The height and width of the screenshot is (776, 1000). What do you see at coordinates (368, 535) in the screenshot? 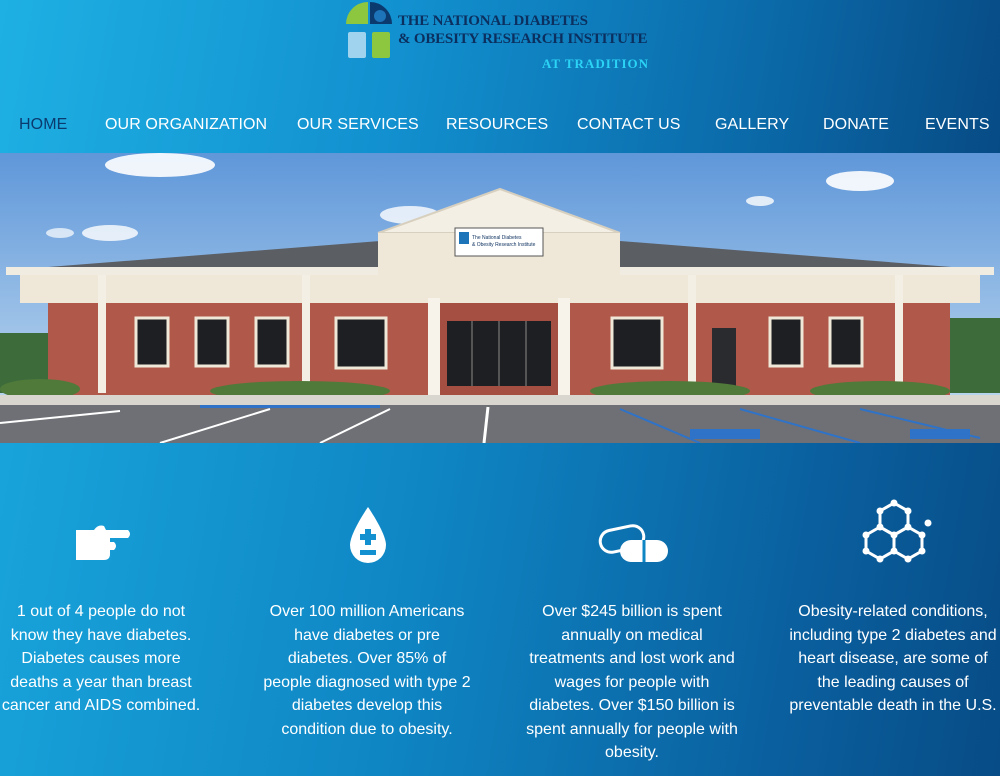
I see `blood-drop-icon` at bounding box center [368, 535].